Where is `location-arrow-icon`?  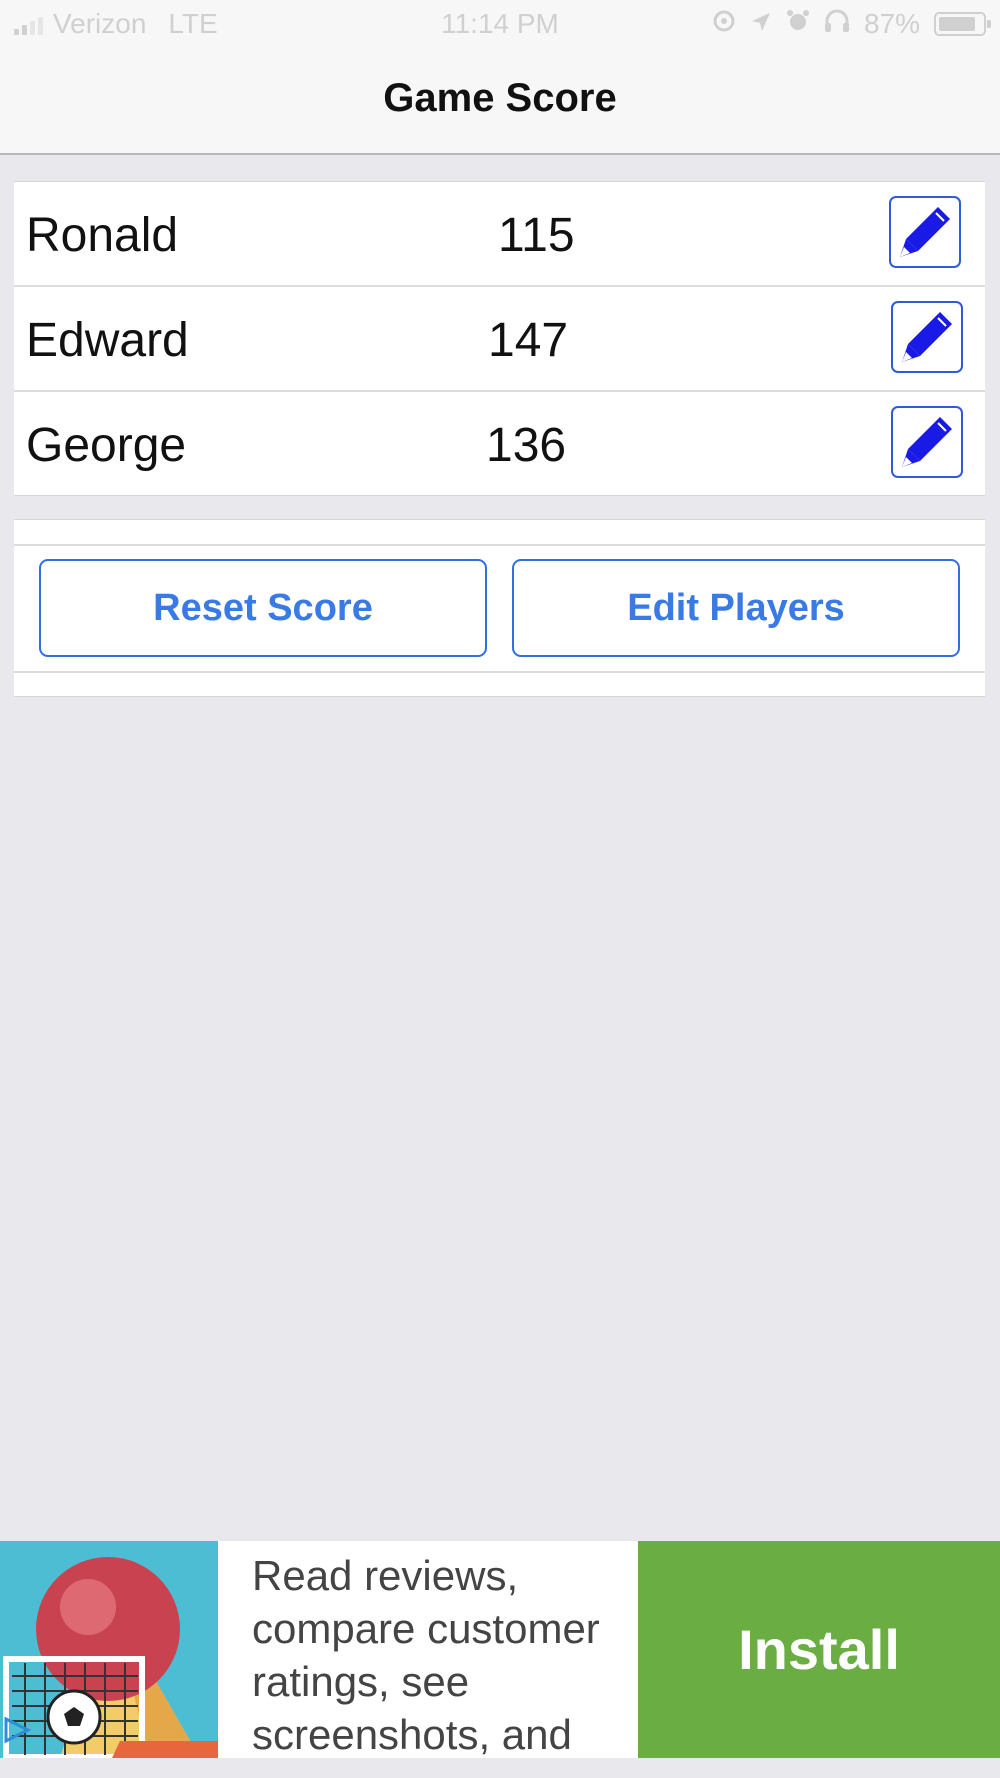 location-arrow-icon is located at coordinates (761, 24).